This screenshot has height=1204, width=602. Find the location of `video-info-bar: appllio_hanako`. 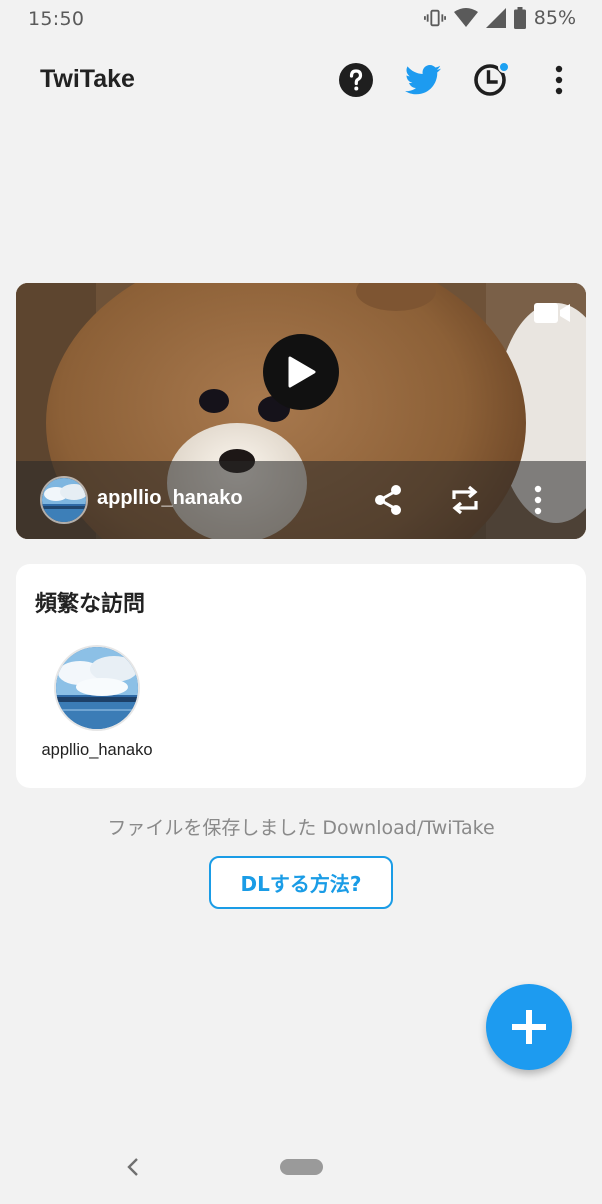

video-info-bar: appllio_hanako is located at coordinates (301, 500).